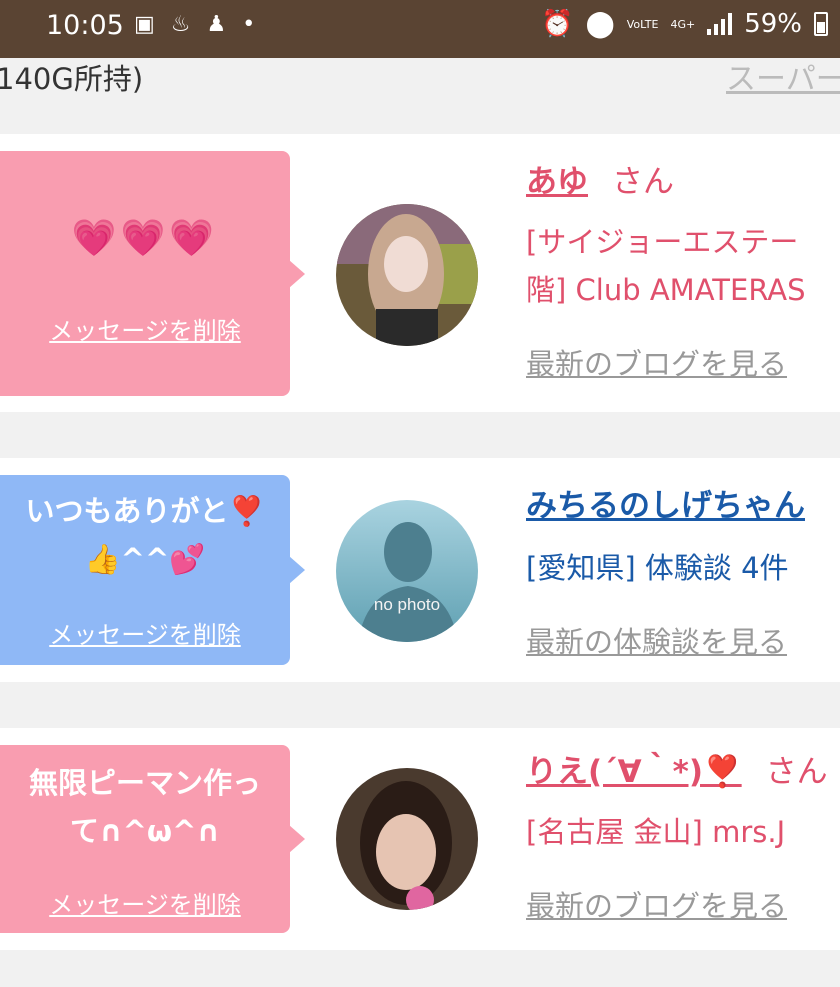 The image size is (840, 987). Describe the element at coordinates (420, 29) in the screenshot. I see `status-bar: 10:05 ▣ ♨ ♟ • ⏰ ⬤ VoLTE 4G+ 59%` at that location.